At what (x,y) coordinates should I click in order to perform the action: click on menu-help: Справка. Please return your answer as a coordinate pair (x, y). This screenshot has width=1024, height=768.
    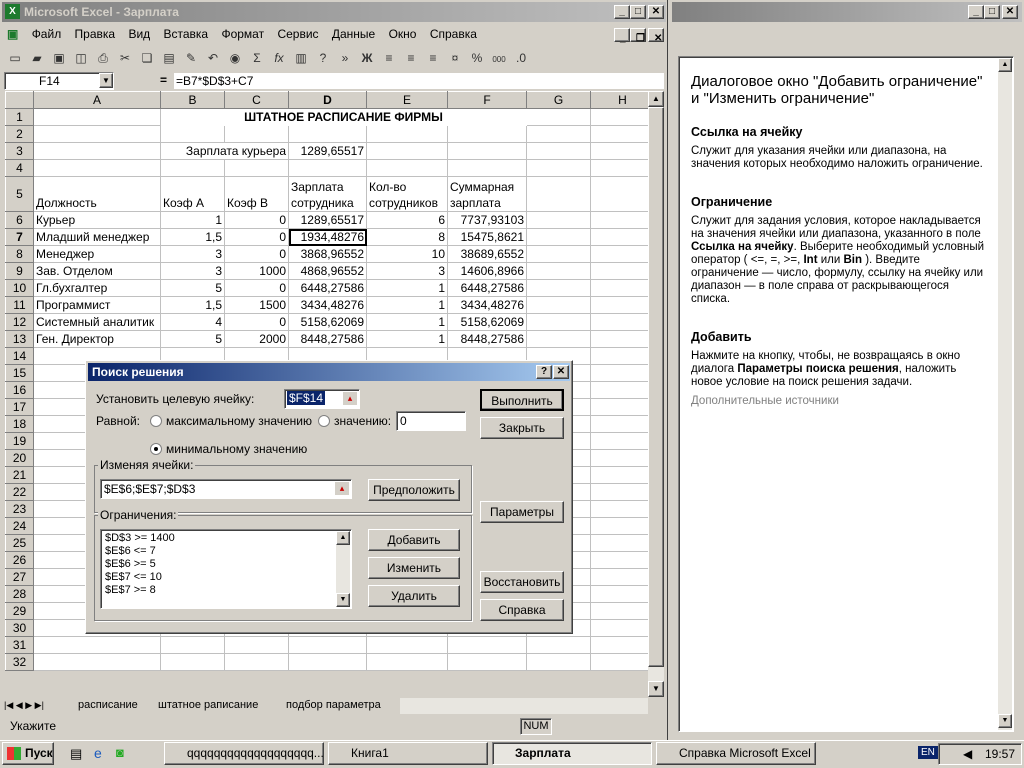
    Looking at the image, I should click on (453, 34).